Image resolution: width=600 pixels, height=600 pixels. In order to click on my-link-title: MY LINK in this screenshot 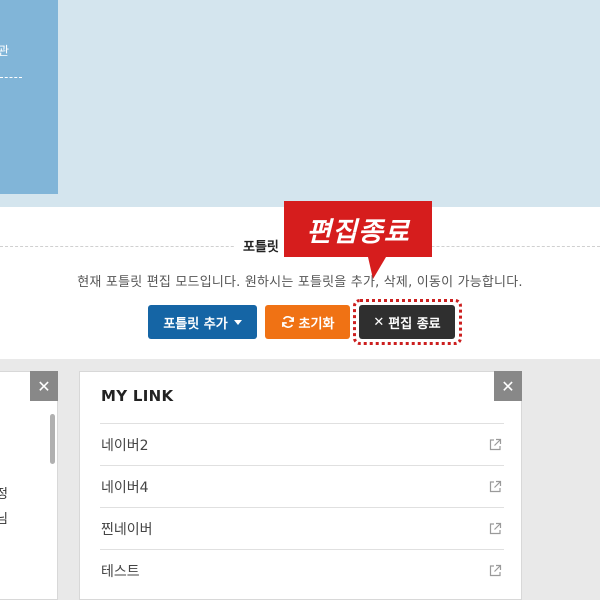, I will do `click(137, 396)`.